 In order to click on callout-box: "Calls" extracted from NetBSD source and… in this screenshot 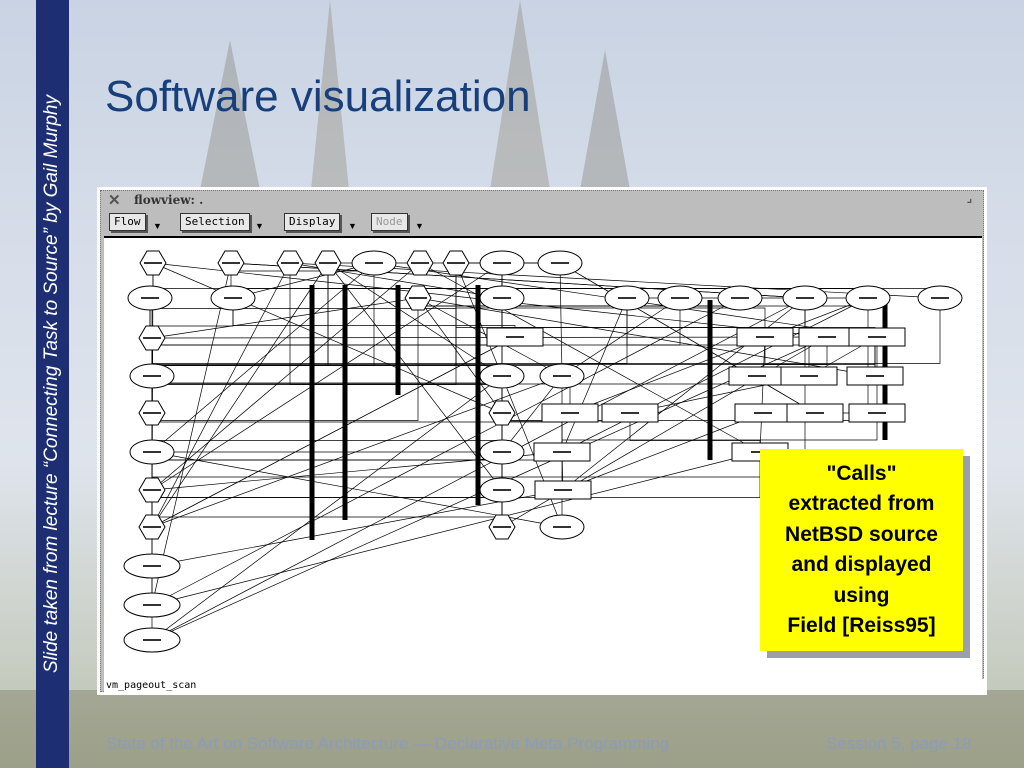, I will do `click(861, 550)`.